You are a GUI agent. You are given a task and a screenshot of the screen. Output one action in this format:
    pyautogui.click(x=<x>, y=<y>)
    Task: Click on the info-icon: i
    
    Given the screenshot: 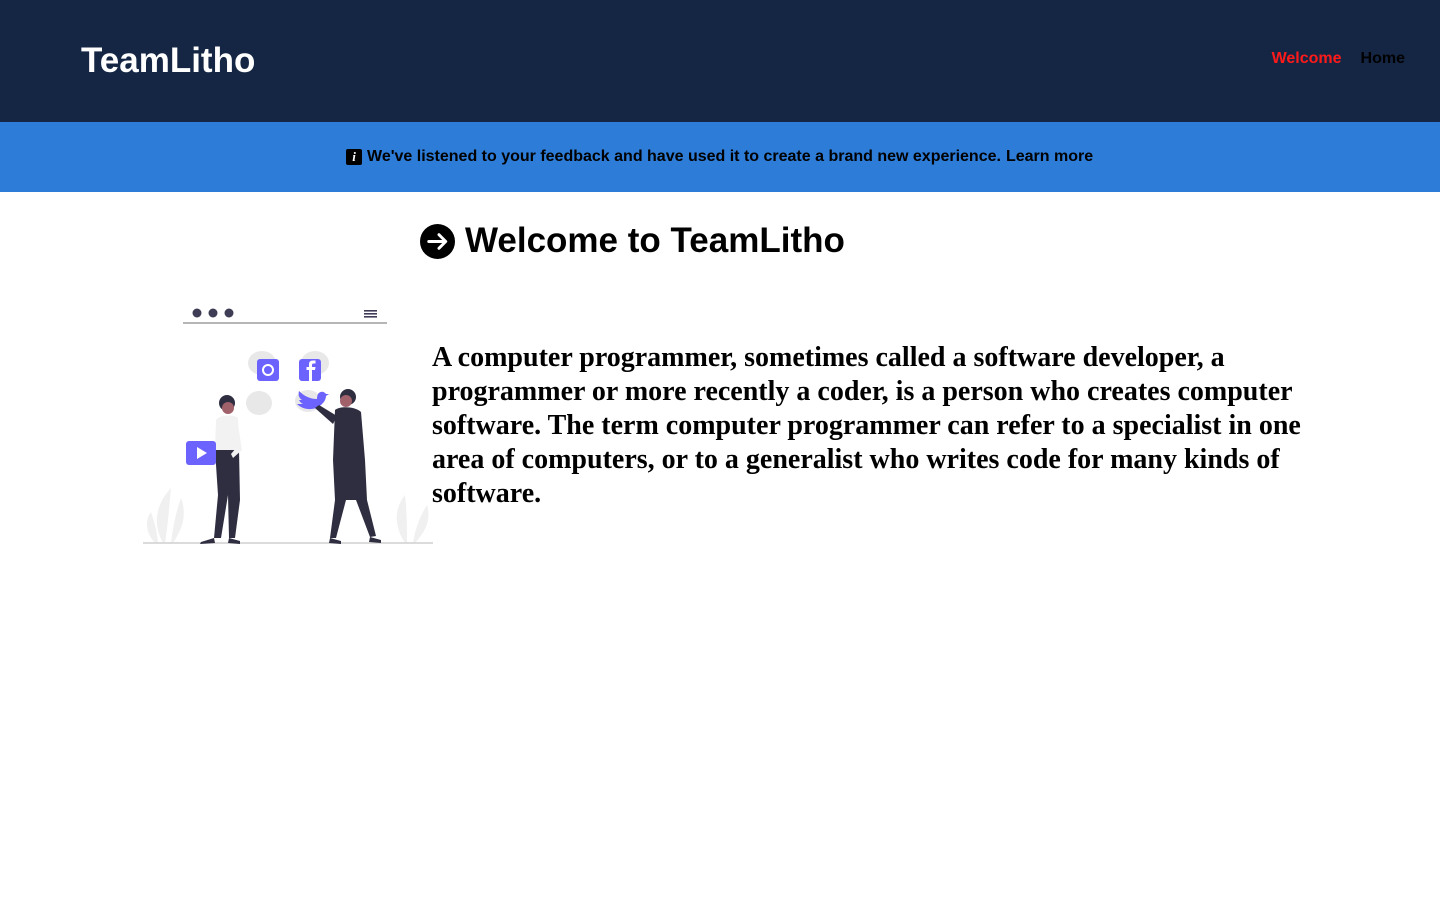 What is the action you would take?
    pyautogui.click(x=354, y=157)
    